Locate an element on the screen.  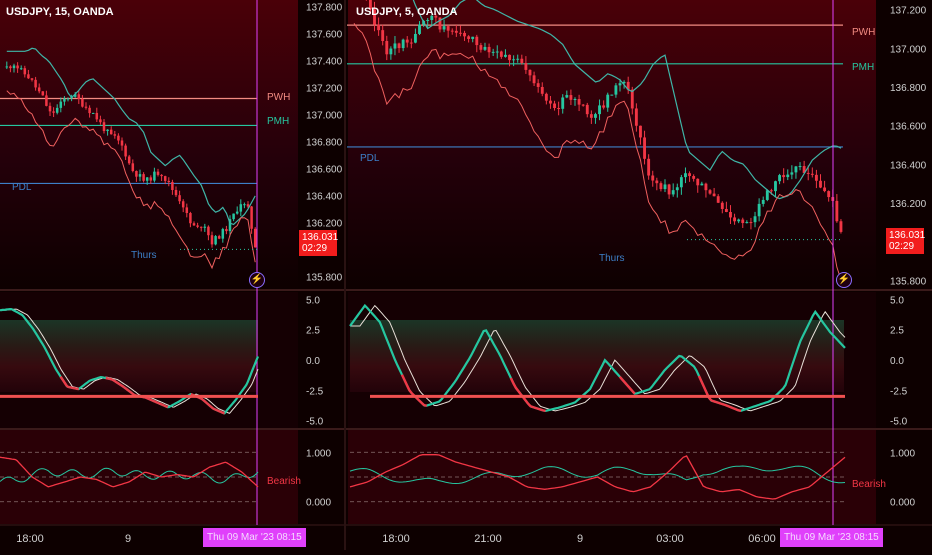
left-alert-bolt-icon: ⚡ is located at coordinates (257, 280).